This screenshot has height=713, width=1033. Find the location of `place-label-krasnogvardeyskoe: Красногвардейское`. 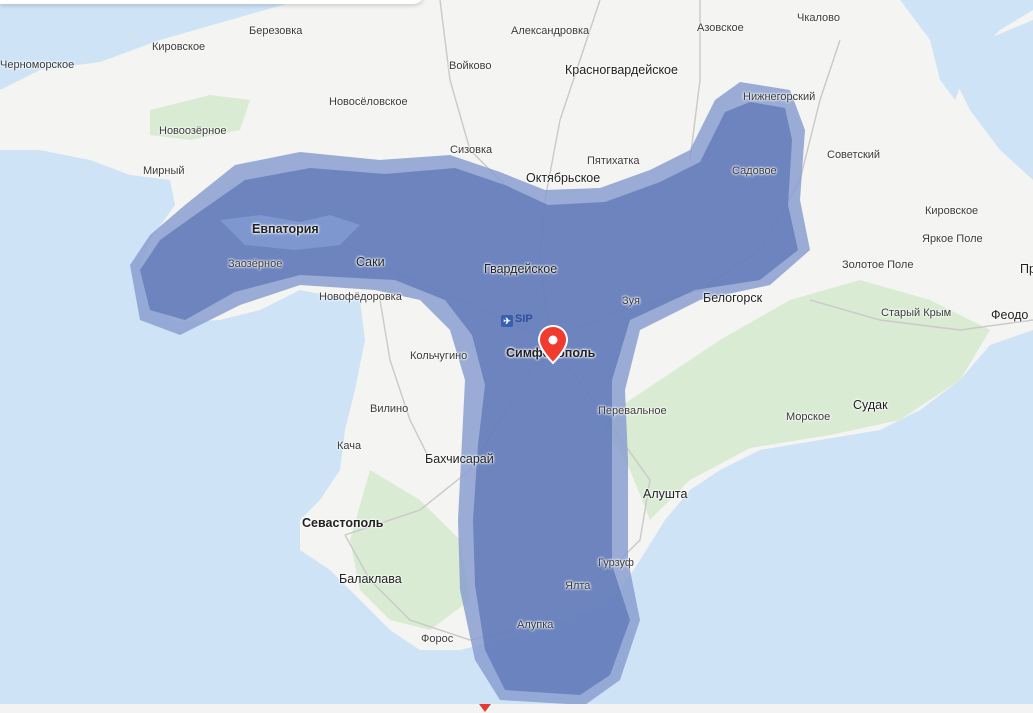

place-label-krasnogvardeyskoe: Красногвардейское is located at coordinates (621, 70).